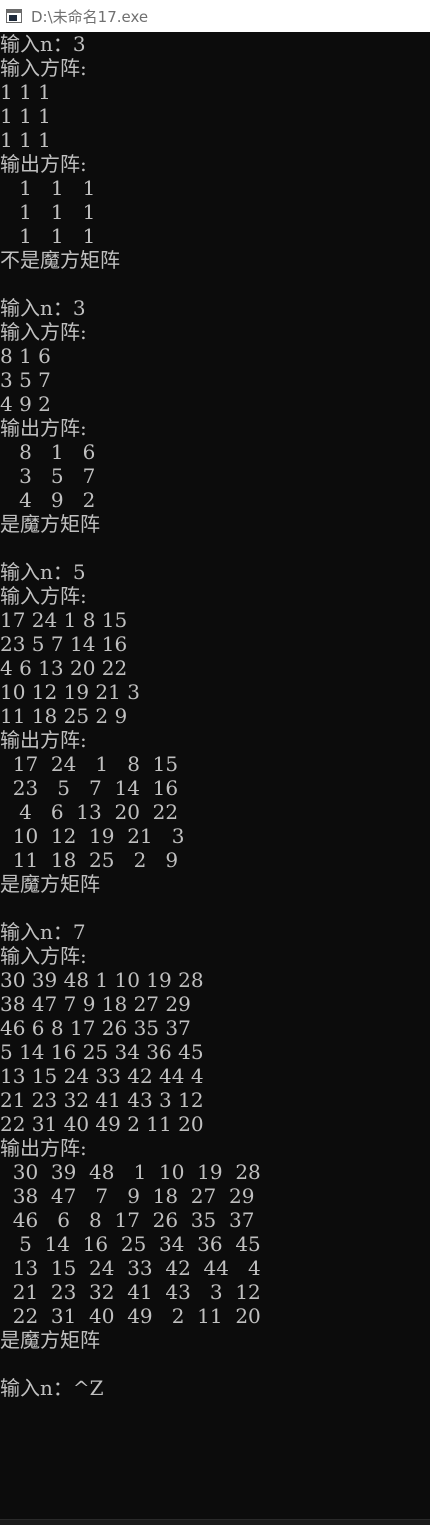 Image resolution: width=430 pixels, height=1525 pixels. I want to click on console-window-icon, so click(14, 16).